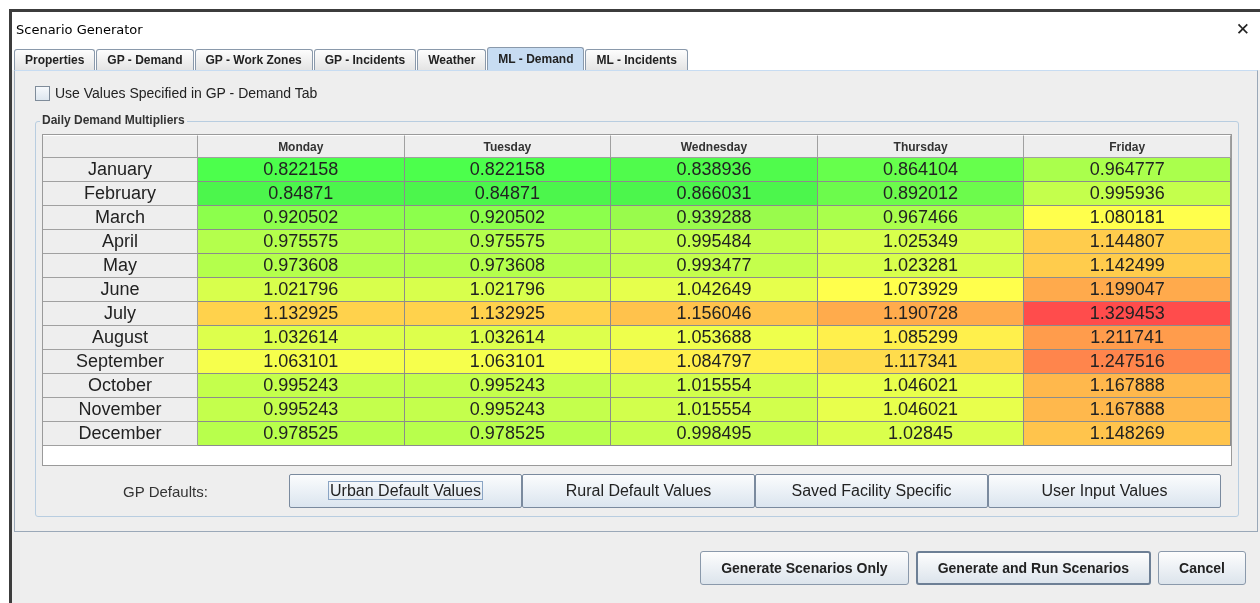 The height and width of the screenshot is (603, 1260). Describe the element at coordinates (714, 170) in the screenshot. I see `table-cell: 0.838936` at that location.